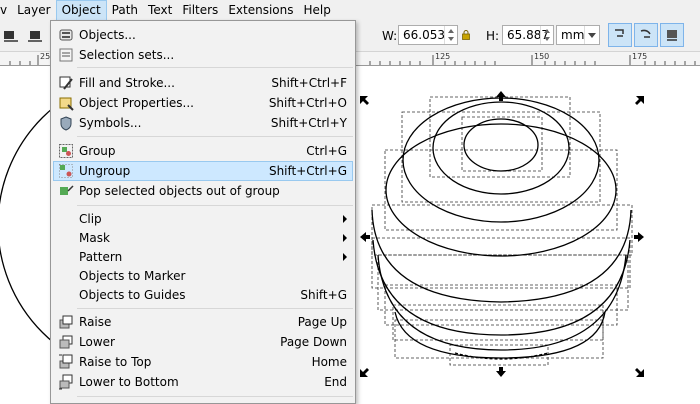 The width and height of the screenshot is (700, 404). What do you see at coordinates (591, 35) in the screenshot?
I see `chevron-down-icon` at bounding box center [591, 35].